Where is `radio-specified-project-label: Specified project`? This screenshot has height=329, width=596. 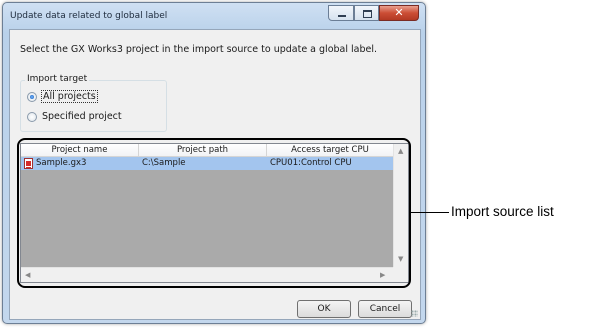 radio-specified-project-label: Specified project is located at coordinates (82, 116).